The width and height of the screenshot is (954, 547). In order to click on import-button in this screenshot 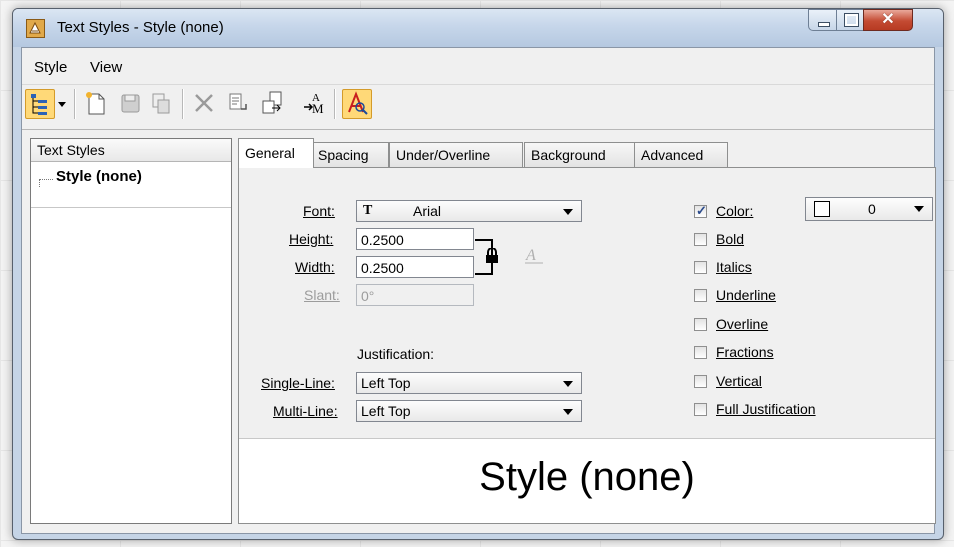, I will do `click(238, 103)`.